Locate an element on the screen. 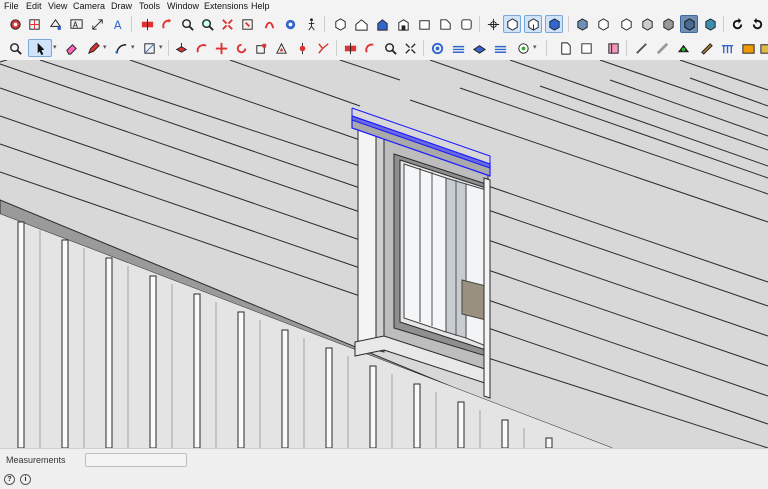  bottom-view-icon is located at coordinates (466, 24).